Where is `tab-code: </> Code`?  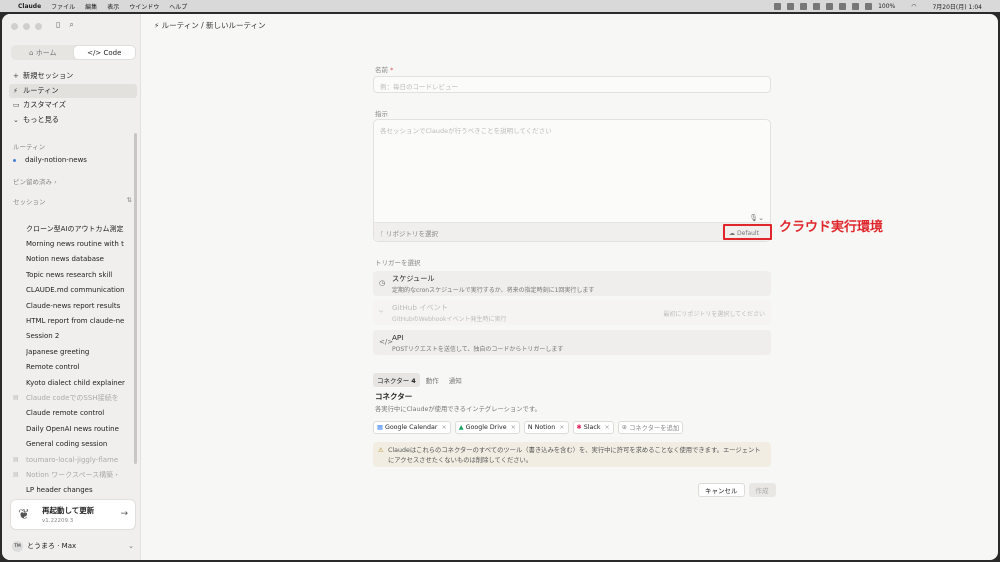
tab-code: </> Code is located at coordinates (104, 52).